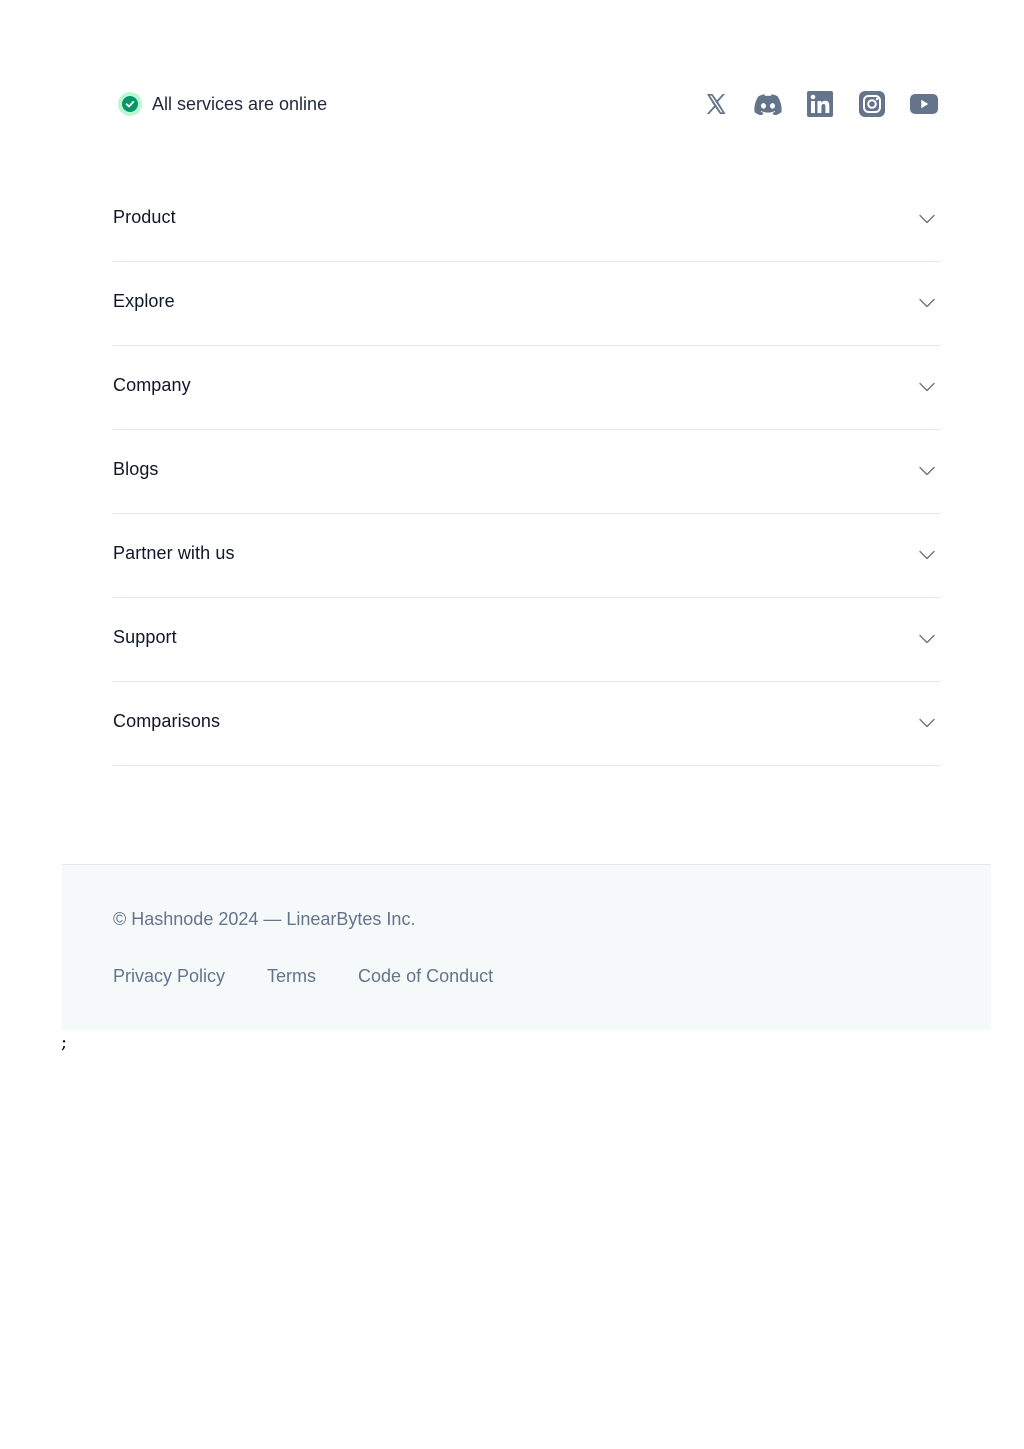 This screenshot has height=1449, width=1024. What do you see at coordinates (144, 217) in the screenshot?
I see `section-label: Product` at bounding box center [144, 217].